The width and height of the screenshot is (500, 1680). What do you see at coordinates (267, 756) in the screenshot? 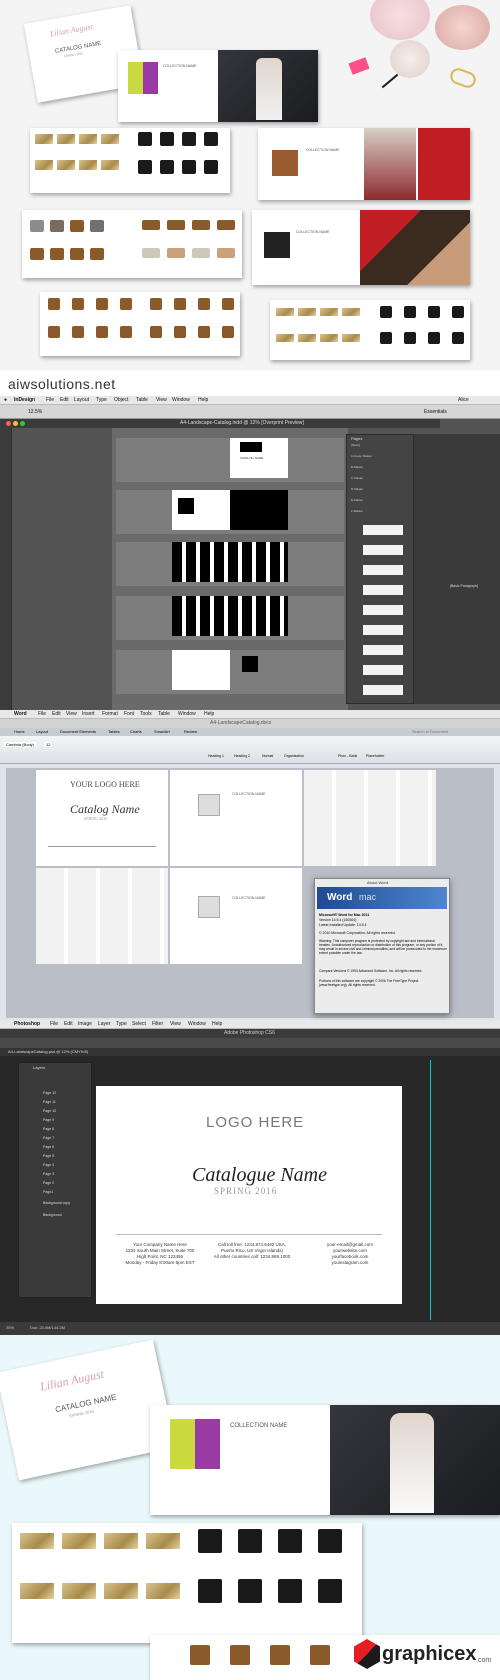
I see `style-normal: Normal` at bounding box center [267, 756].